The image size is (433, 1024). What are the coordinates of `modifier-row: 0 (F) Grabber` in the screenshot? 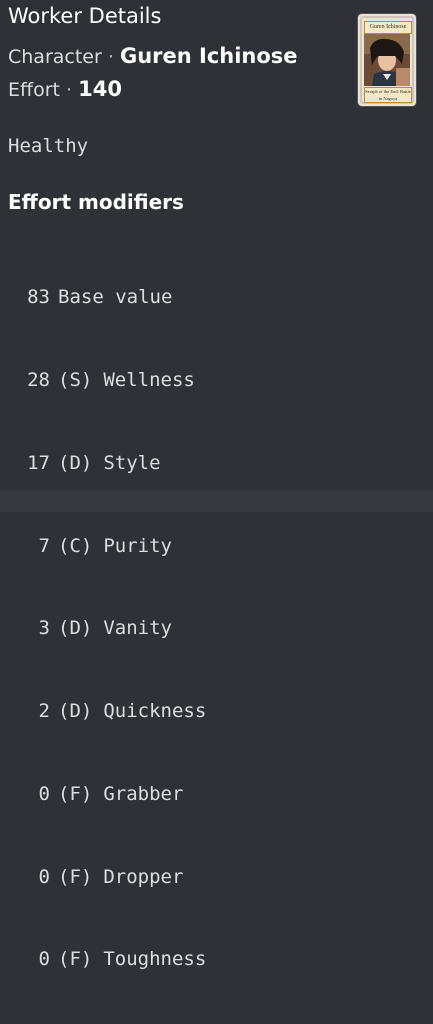 It's located at (111, 795).